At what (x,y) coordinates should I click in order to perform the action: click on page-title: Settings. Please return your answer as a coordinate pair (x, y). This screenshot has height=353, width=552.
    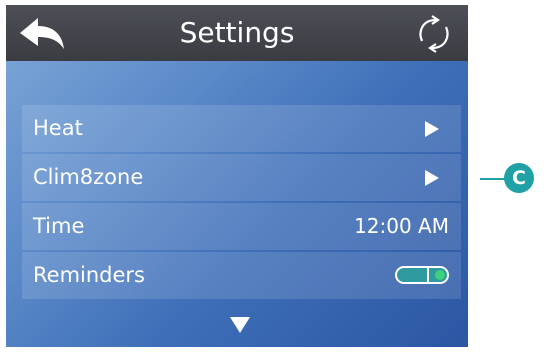
    Looking at the image, I should click on (237, 32).